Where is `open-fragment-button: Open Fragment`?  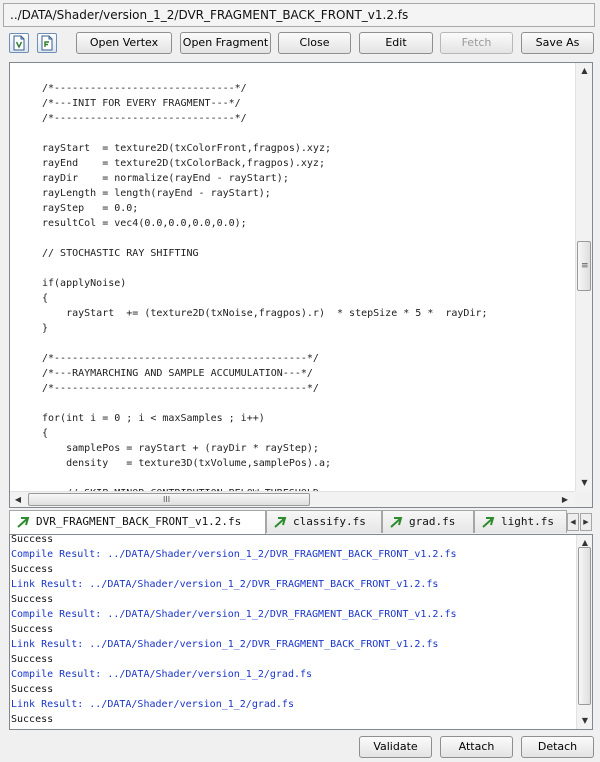 open-fragment-button: Open Fragment is located at coordinates (225, 43).